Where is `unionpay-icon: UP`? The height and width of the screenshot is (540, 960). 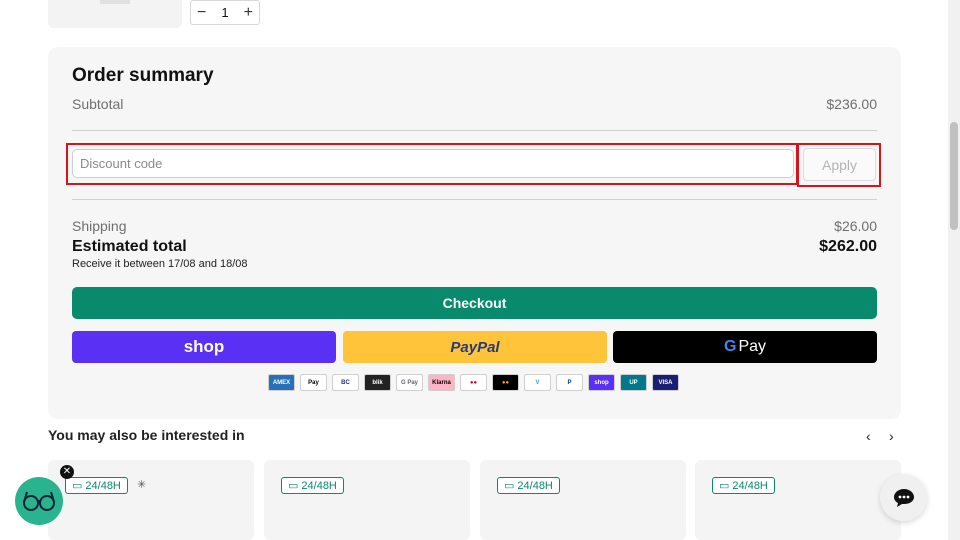 unionpay-icon: UP is located at coordinates (633, 382).